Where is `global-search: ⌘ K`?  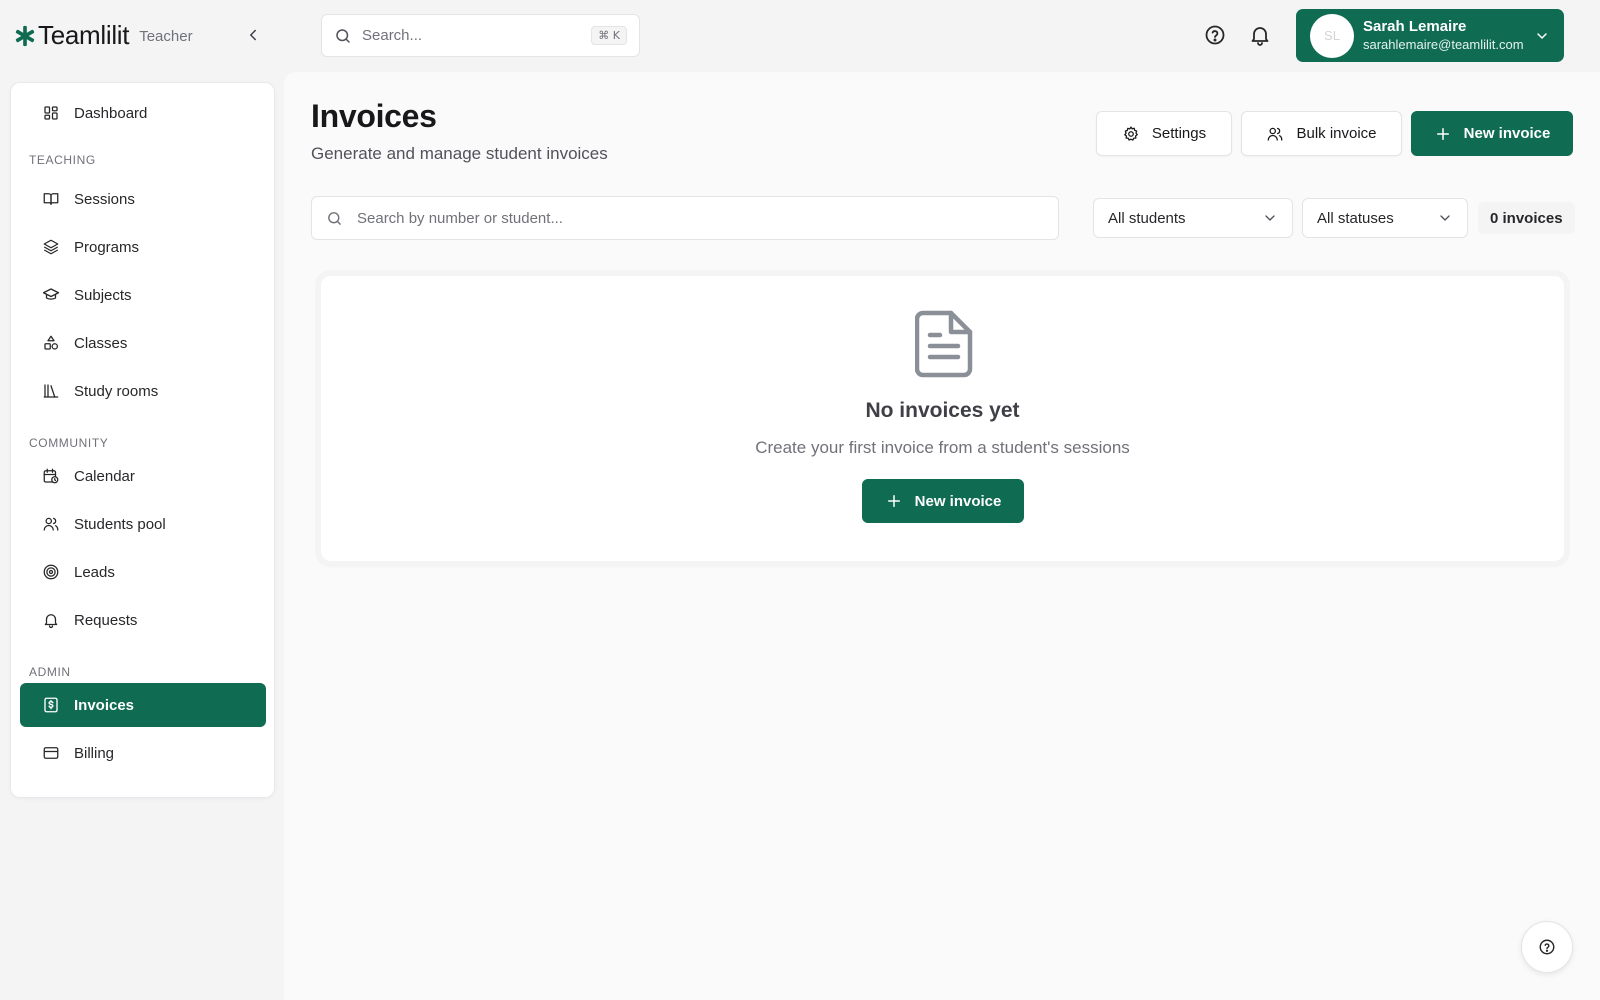 global-search: ⌘ K is located at coordinates (480, 35).